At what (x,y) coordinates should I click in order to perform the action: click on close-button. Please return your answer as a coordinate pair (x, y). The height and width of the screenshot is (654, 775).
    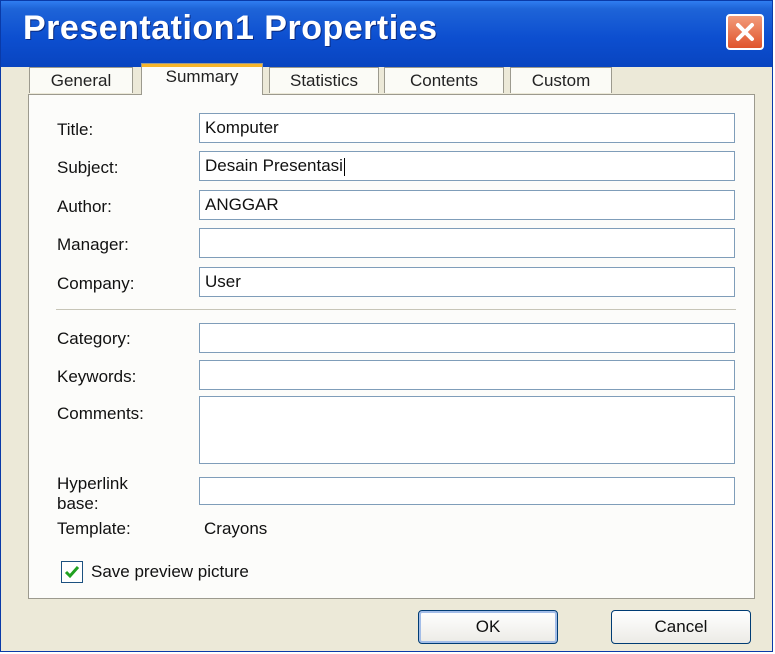
    Looking at the image, I should click on (745, 32).